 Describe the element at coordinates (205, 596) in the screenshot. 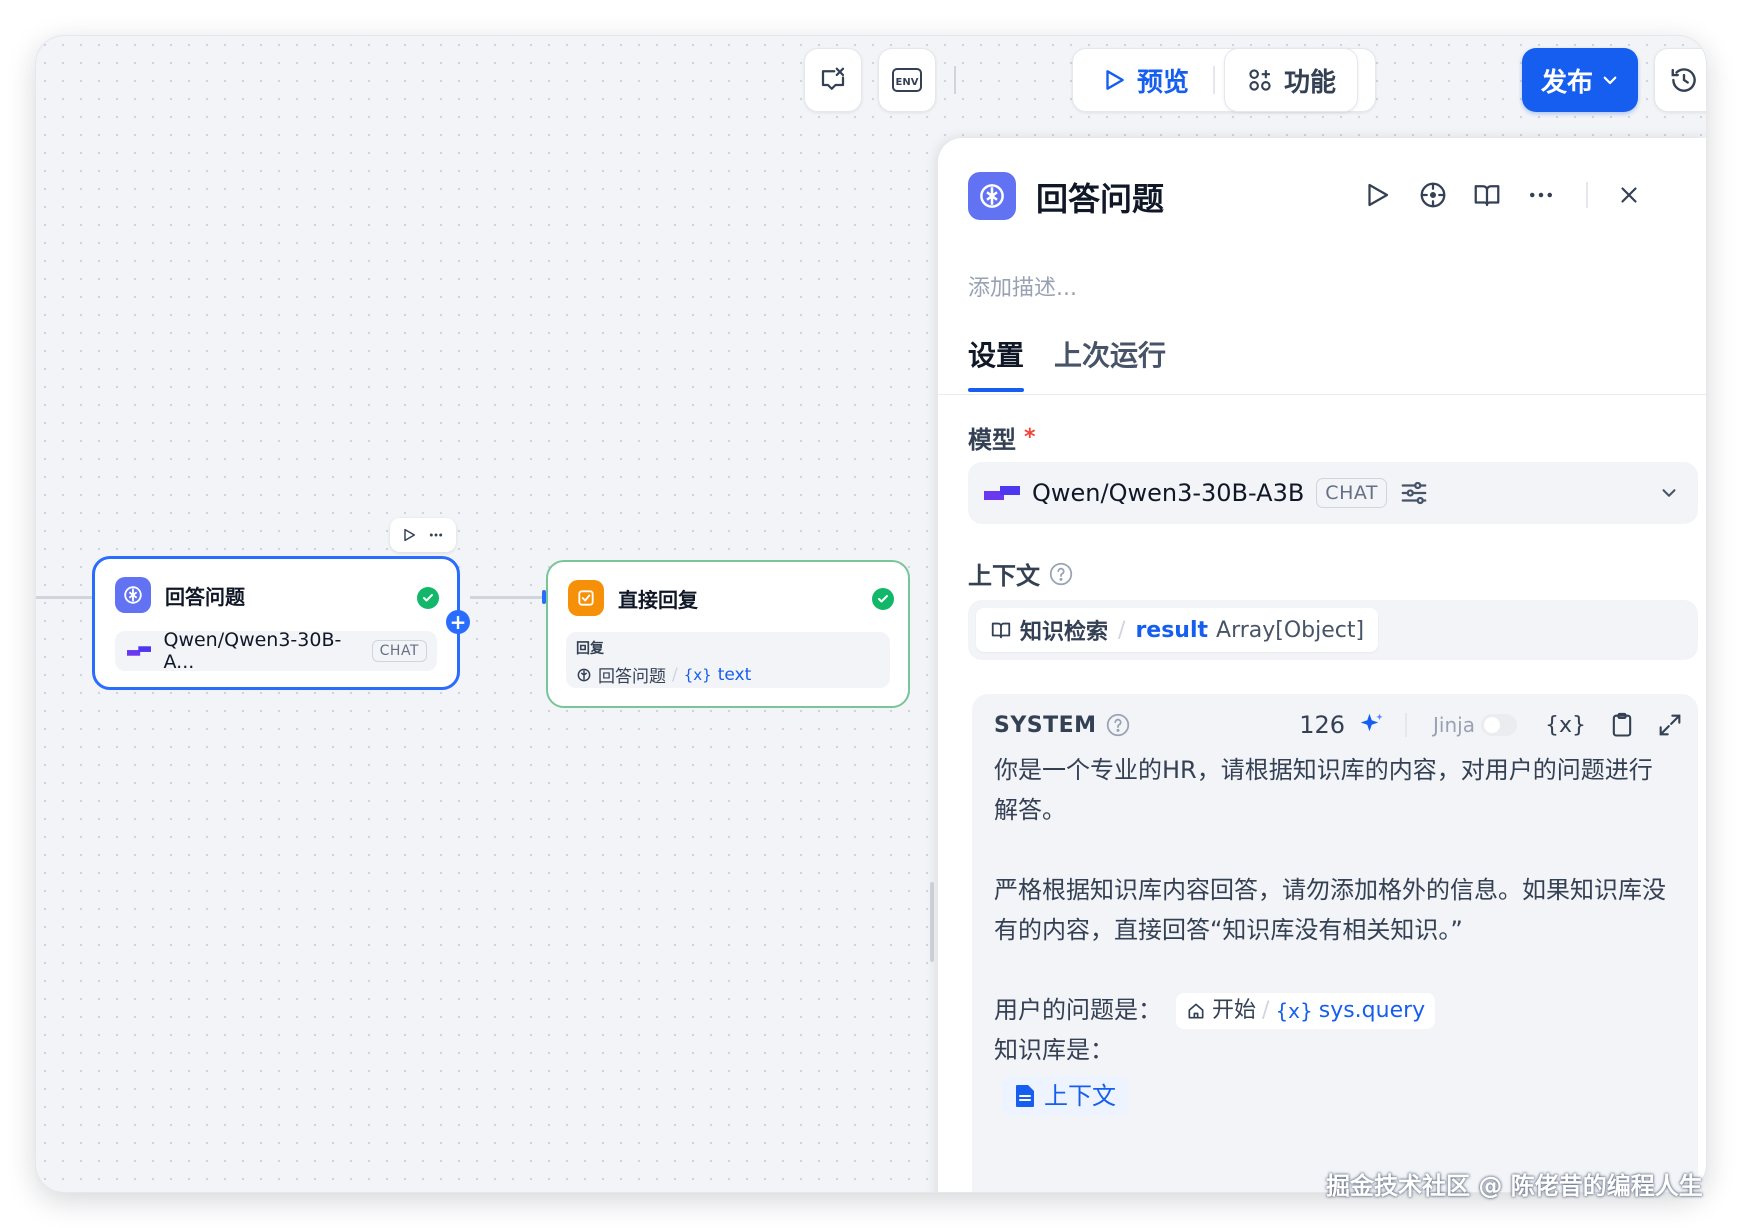

I see `llm-node-title: 回答问题` at that location.